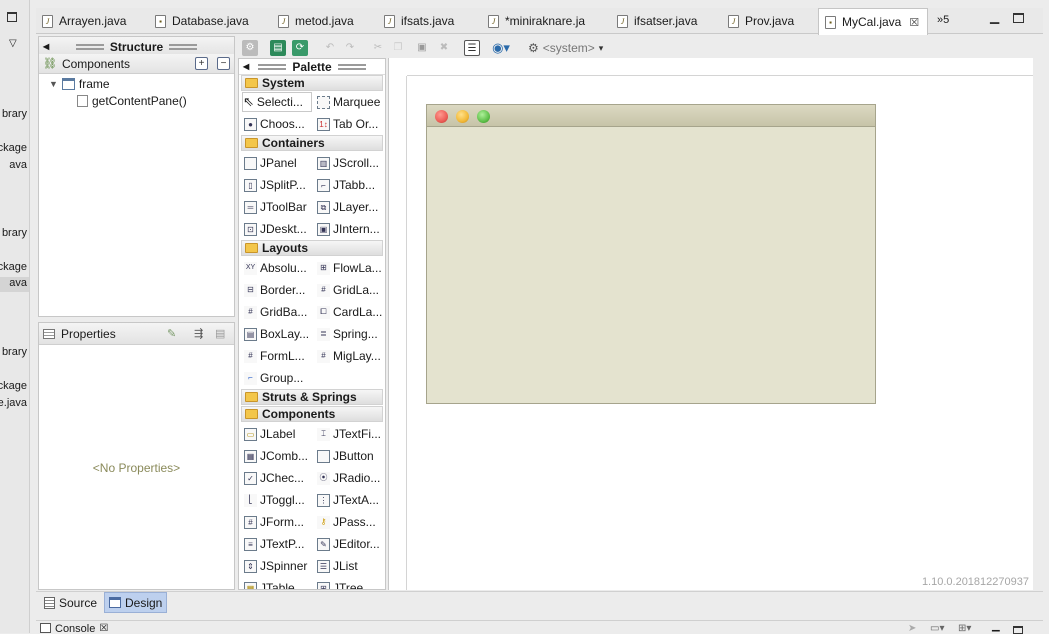 This screenshot has height=634, width=1049. Describe the element at coordinates (278, 163) in the screenshot. I see `palette-item-jpanel: JPanel` at that location.